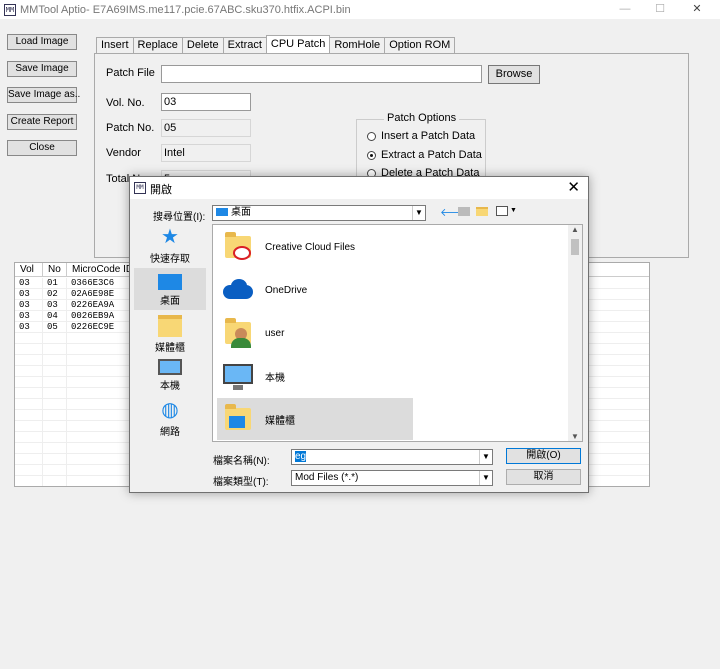  I want to click on tab-replace: Replace, so click(157, 45).